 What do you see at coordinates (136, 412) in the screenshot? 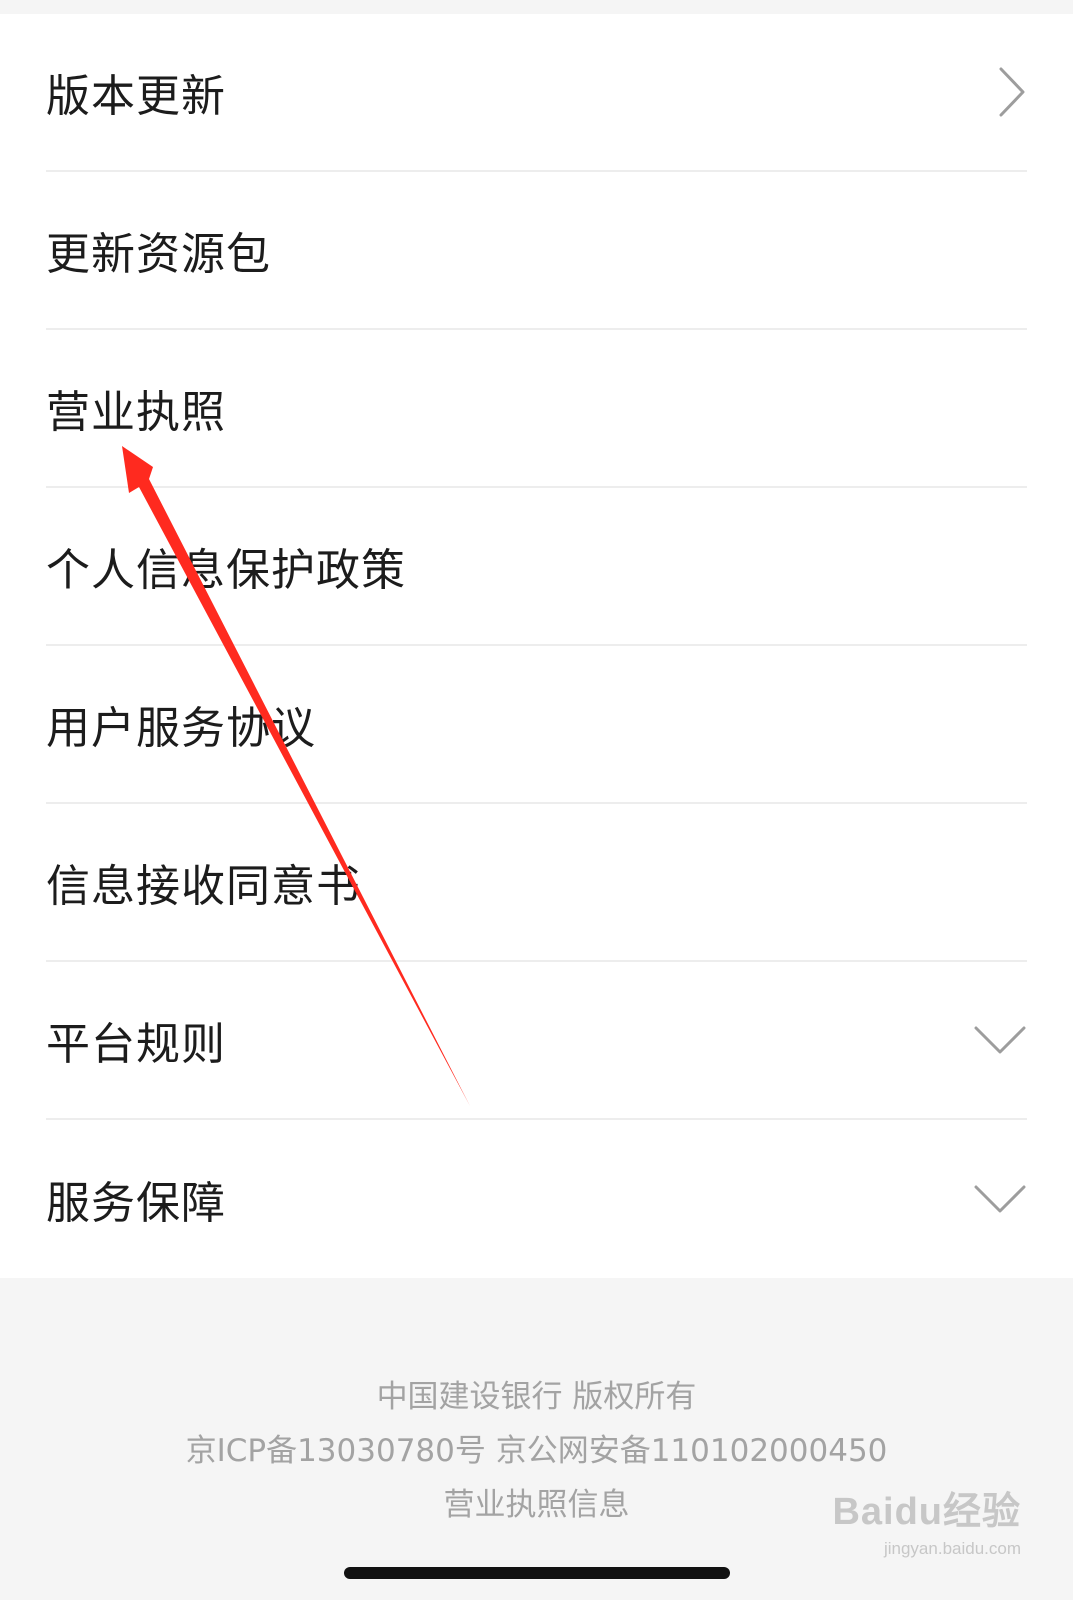
I see `menu-item-label: 营业执照` at bounding box center [136, 412].